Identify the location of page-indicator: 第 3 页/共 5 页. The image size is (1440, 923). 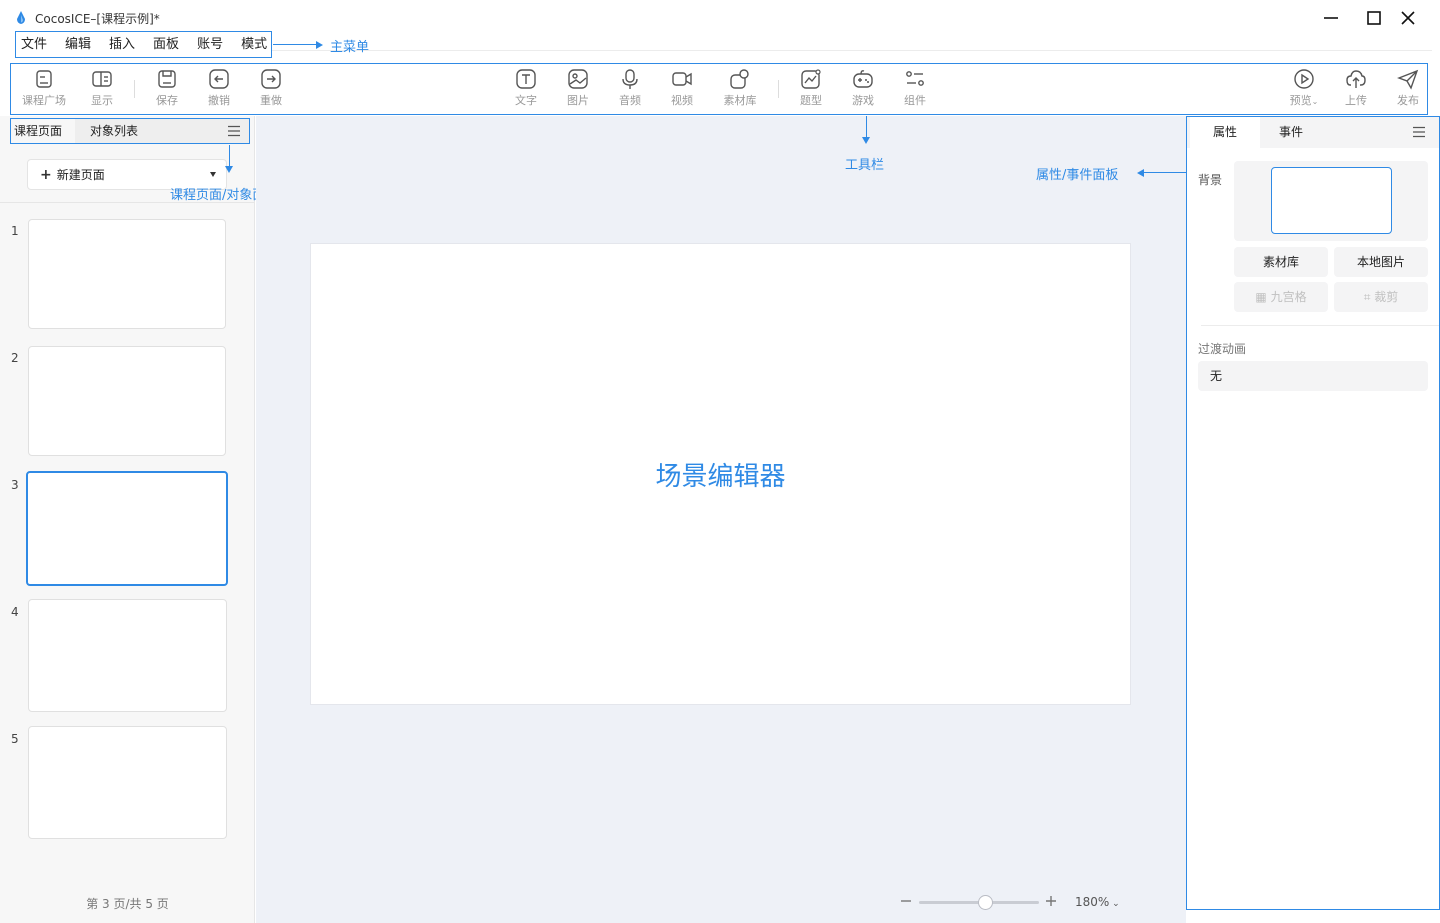
(127, 904).